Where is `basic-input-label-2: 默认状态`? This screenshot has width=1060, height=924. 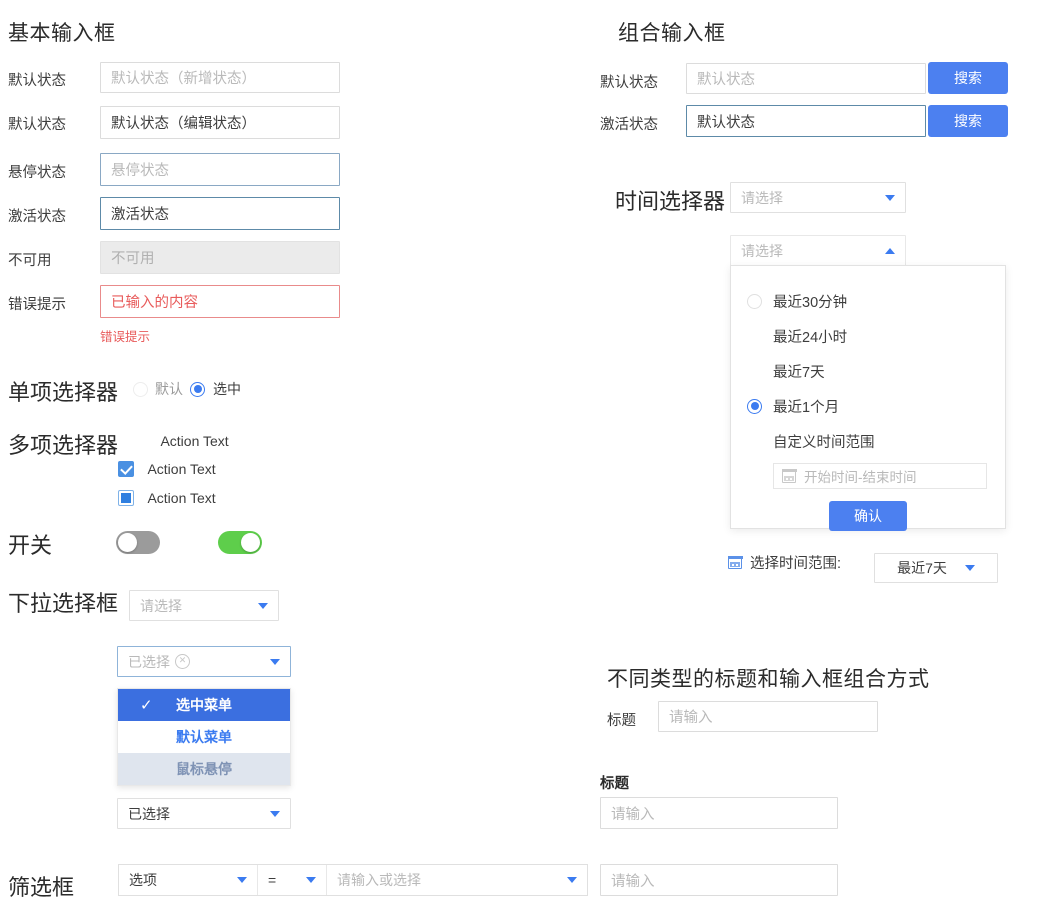 basic-input-label-2: 默认状态 is located at coordinates (37, 125).